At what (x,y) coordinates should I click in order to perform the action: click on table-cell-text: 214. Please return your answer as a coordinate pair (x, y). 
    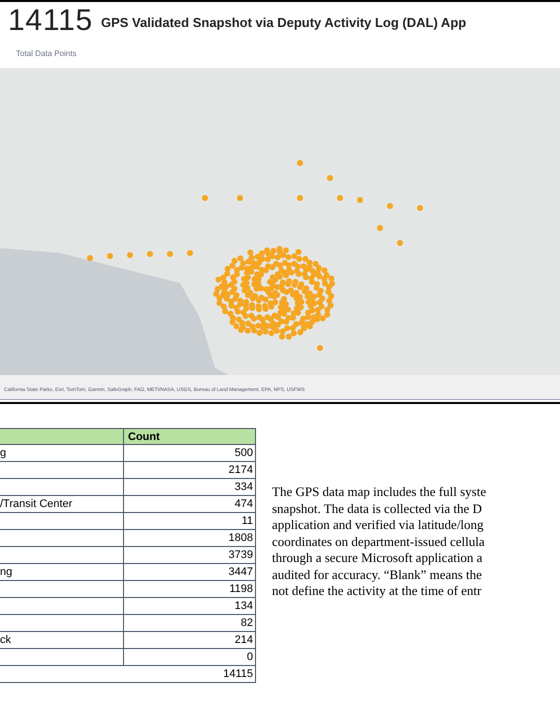
    Looking at the image, I should click on (244, 640).